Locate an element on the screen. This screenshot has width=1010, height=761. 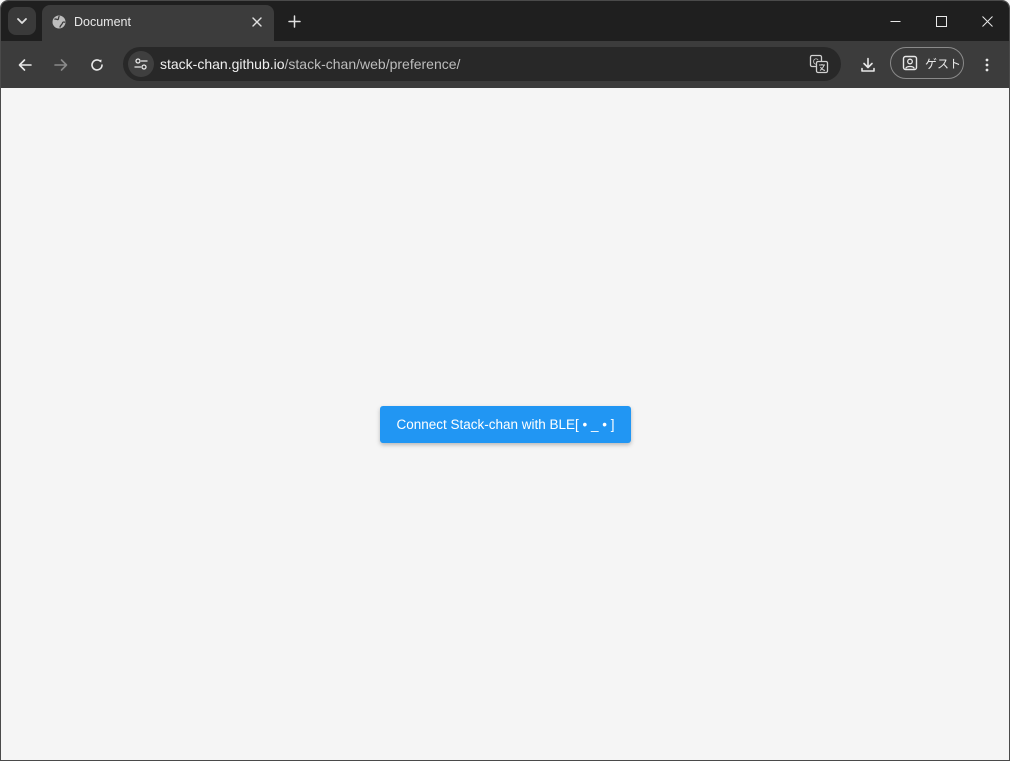
reload-icon is located at coordinates (97, 65).